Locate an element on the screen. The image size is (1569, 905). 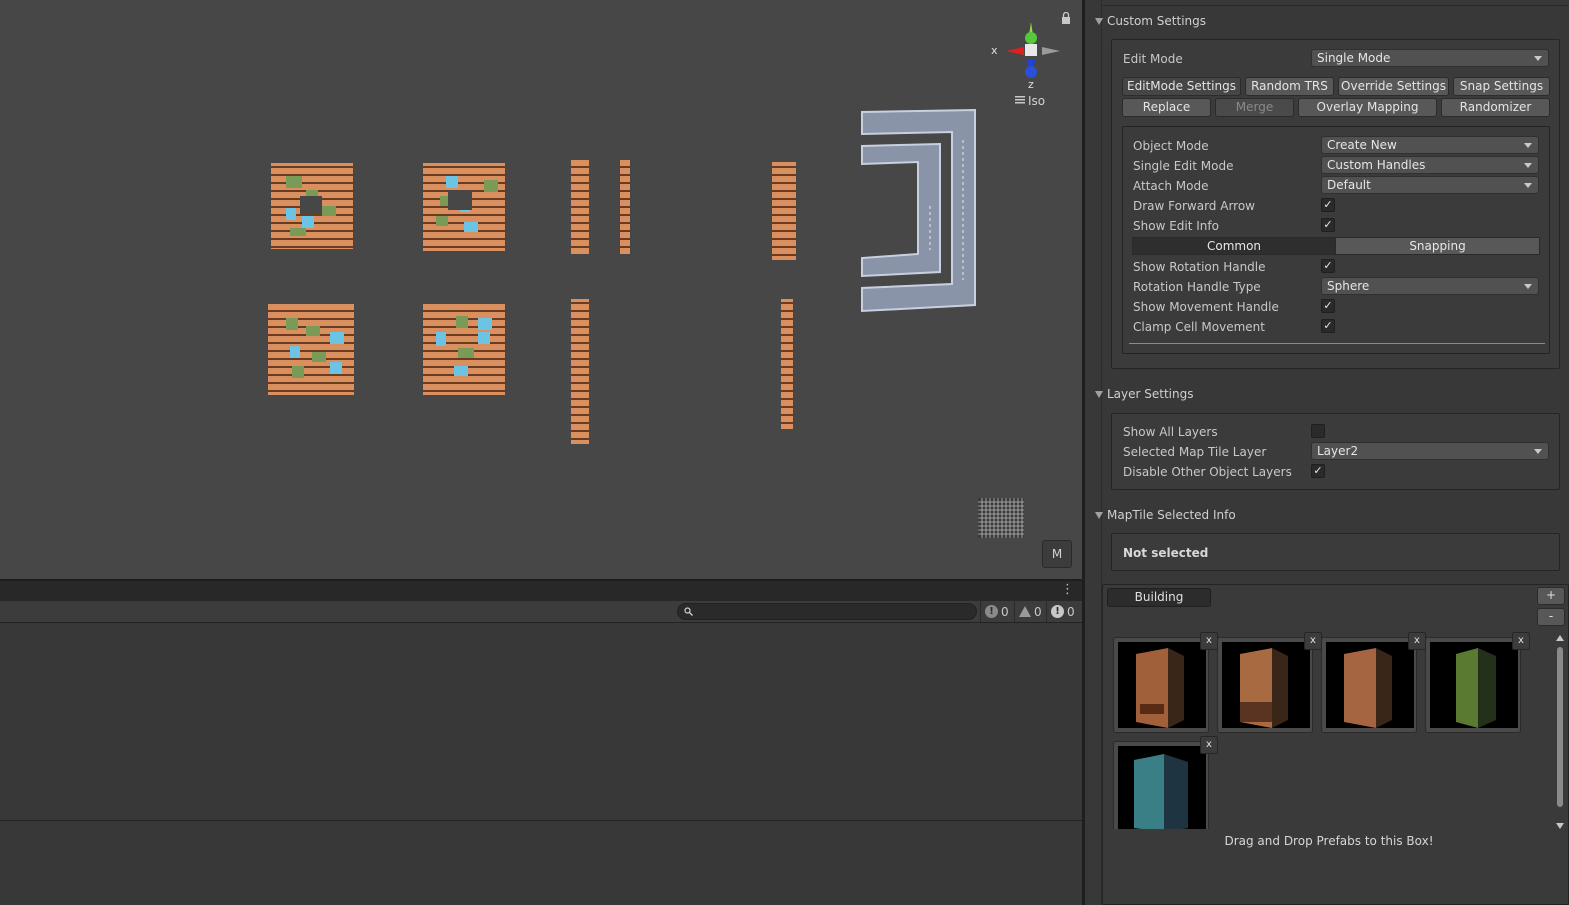
layer-settings-foldout: Layer Settings is located at coordinates (1144, 394).